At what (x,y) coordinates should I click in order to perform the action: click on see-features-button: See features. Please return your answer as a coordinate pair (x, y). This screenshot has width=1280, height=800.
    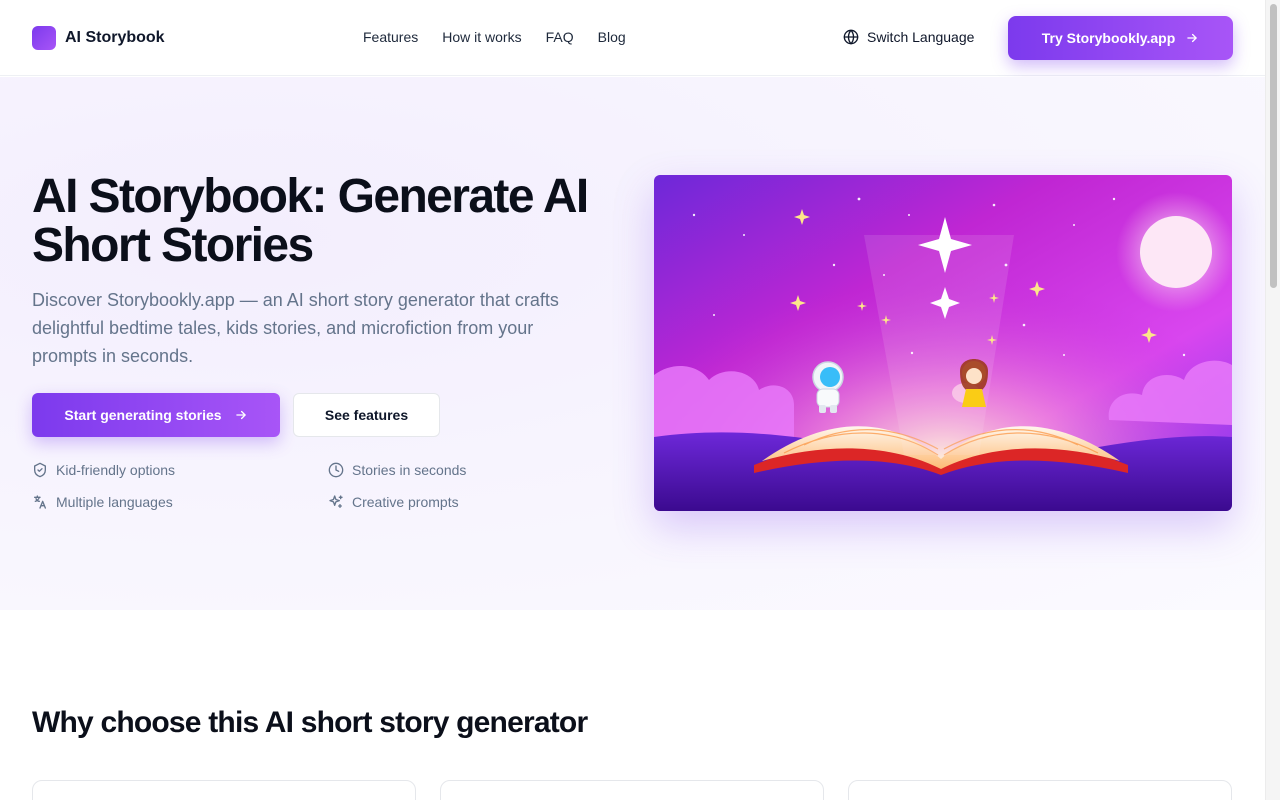
    Looking at the image, I should click on (366, 415).